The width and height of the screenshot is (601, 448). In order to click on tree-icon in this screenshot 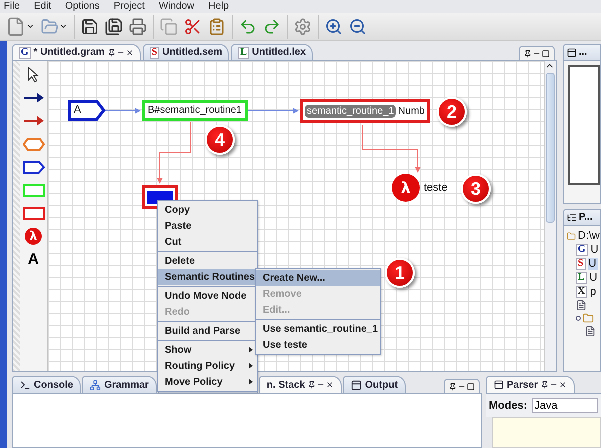, I will do `click(572, 217)`.